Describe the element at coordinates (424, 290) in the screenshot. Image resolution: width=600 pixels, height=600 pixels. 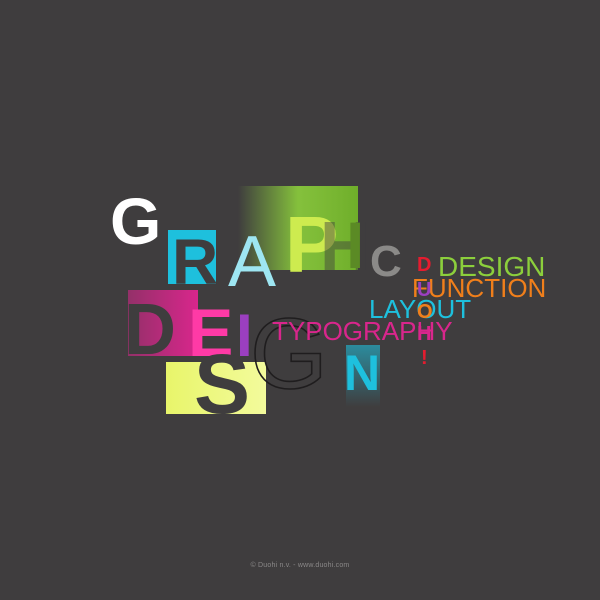
I see `vertical-letter-u: U` at that location.